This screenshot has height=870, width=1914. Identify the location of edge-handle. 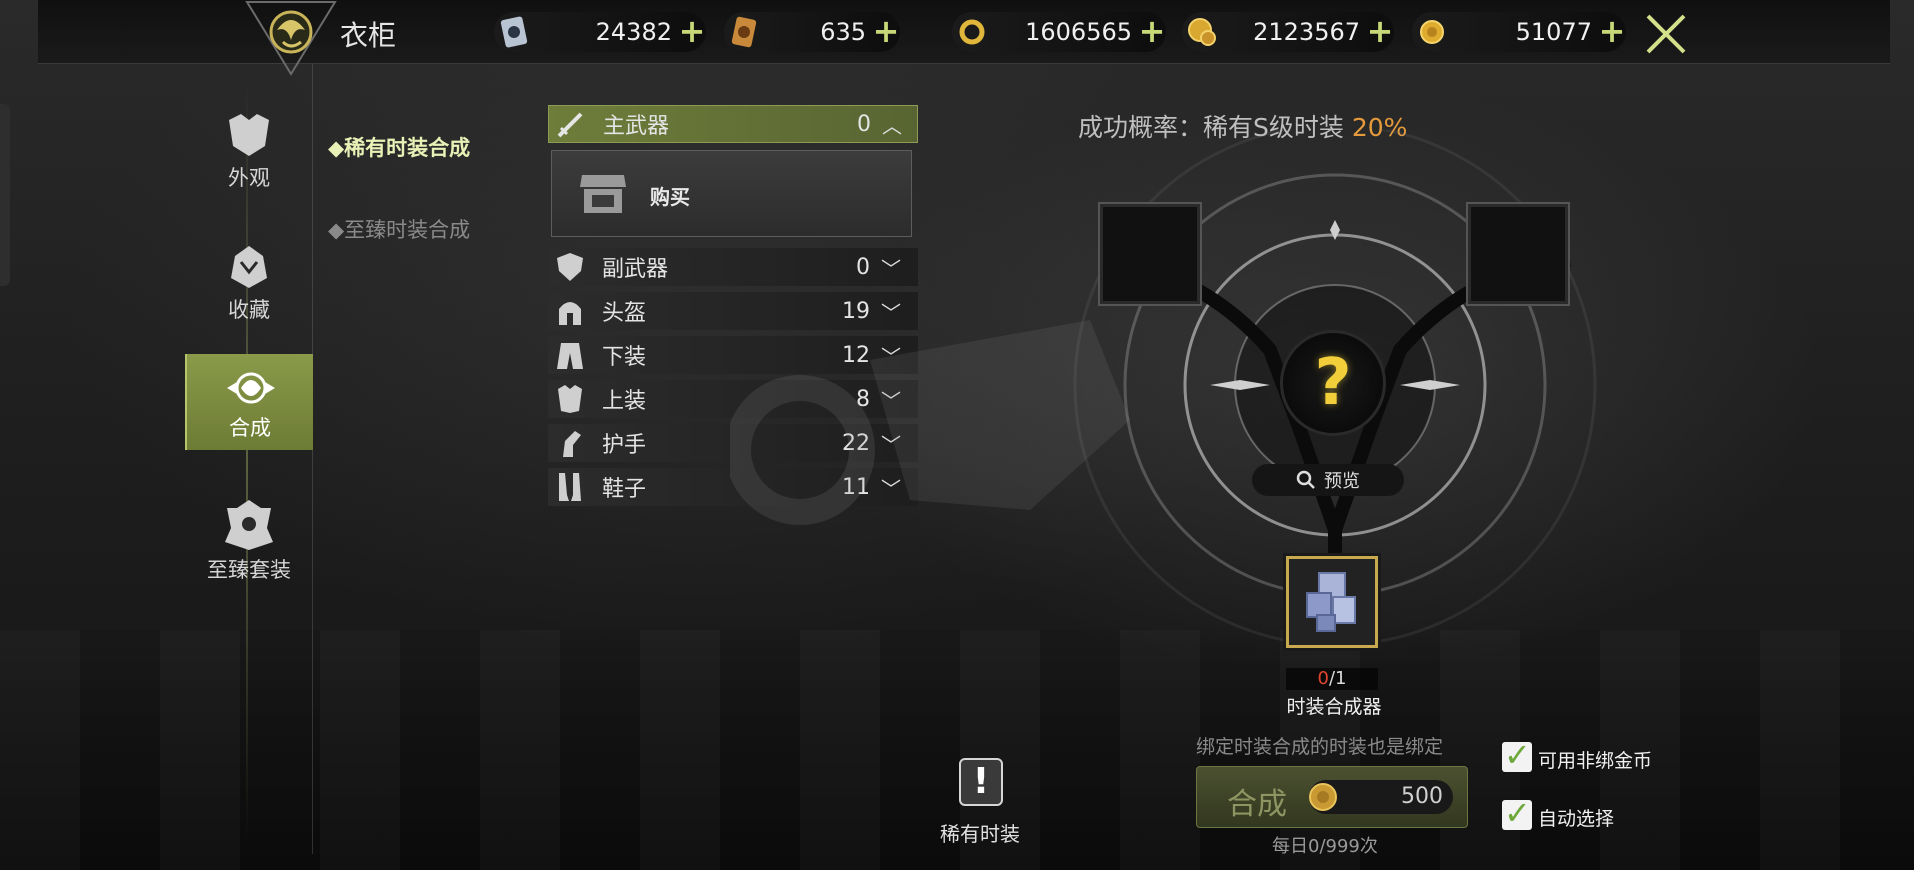
(5, 195).